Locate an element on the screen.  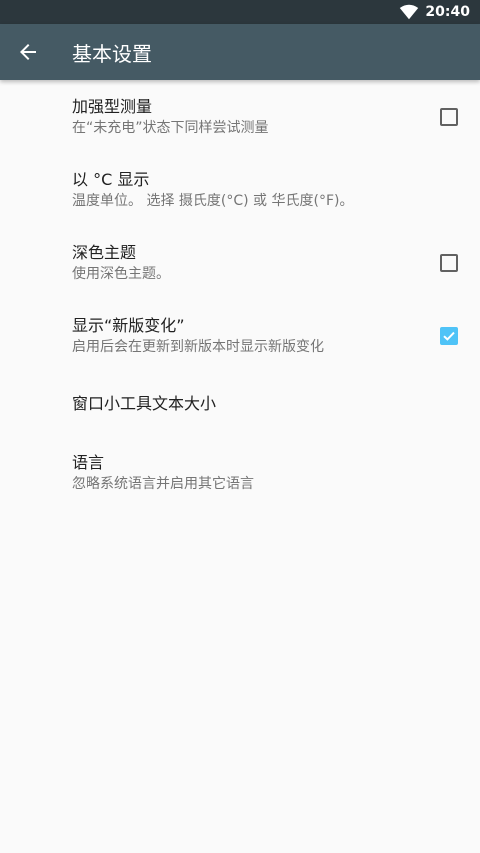
pref-widget-text-size: 窗口小工具文本大小 is located at coordinates (240, 404).